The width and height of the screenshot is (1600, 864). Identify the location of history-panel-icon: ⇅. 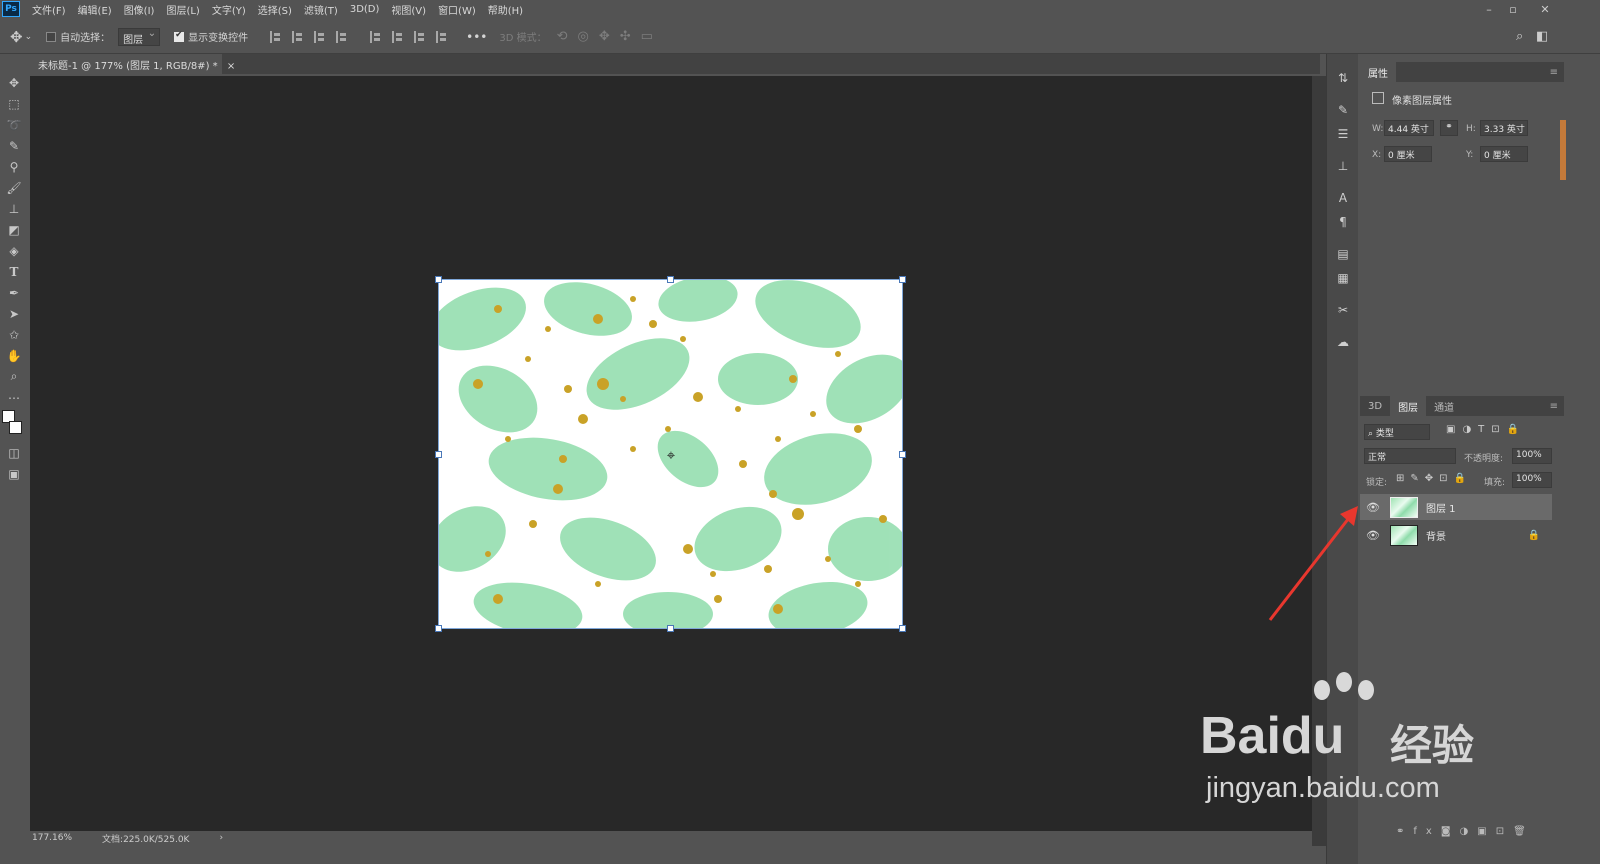
(1343, 78).